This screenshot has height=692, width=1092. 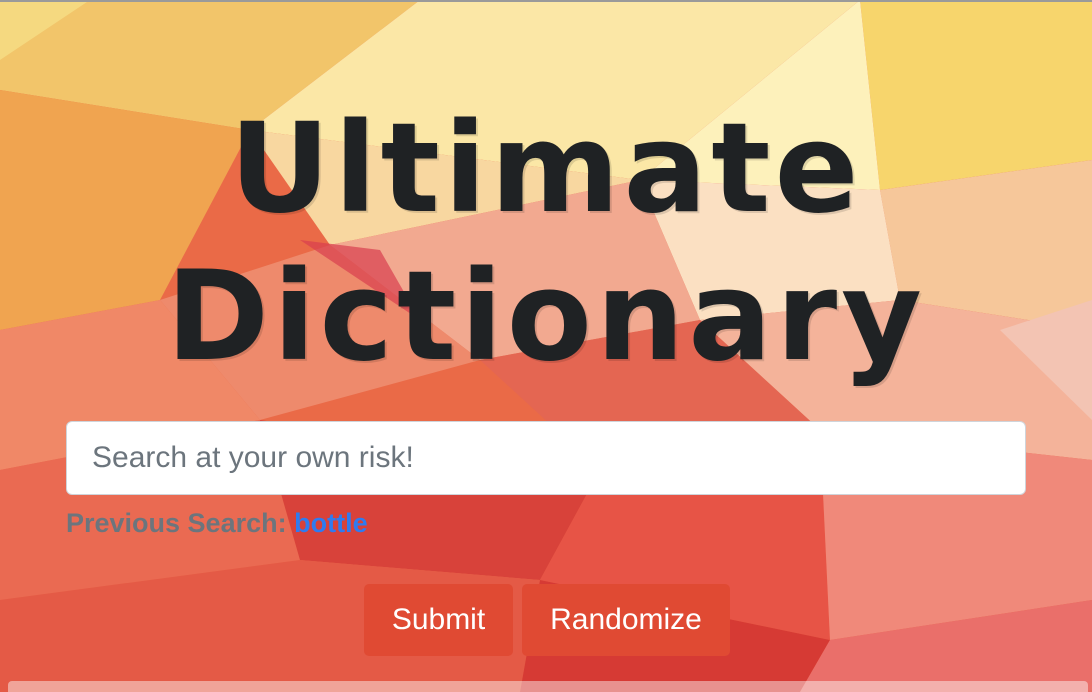 I want to click on window-top-border, so click(x=546, y=1).